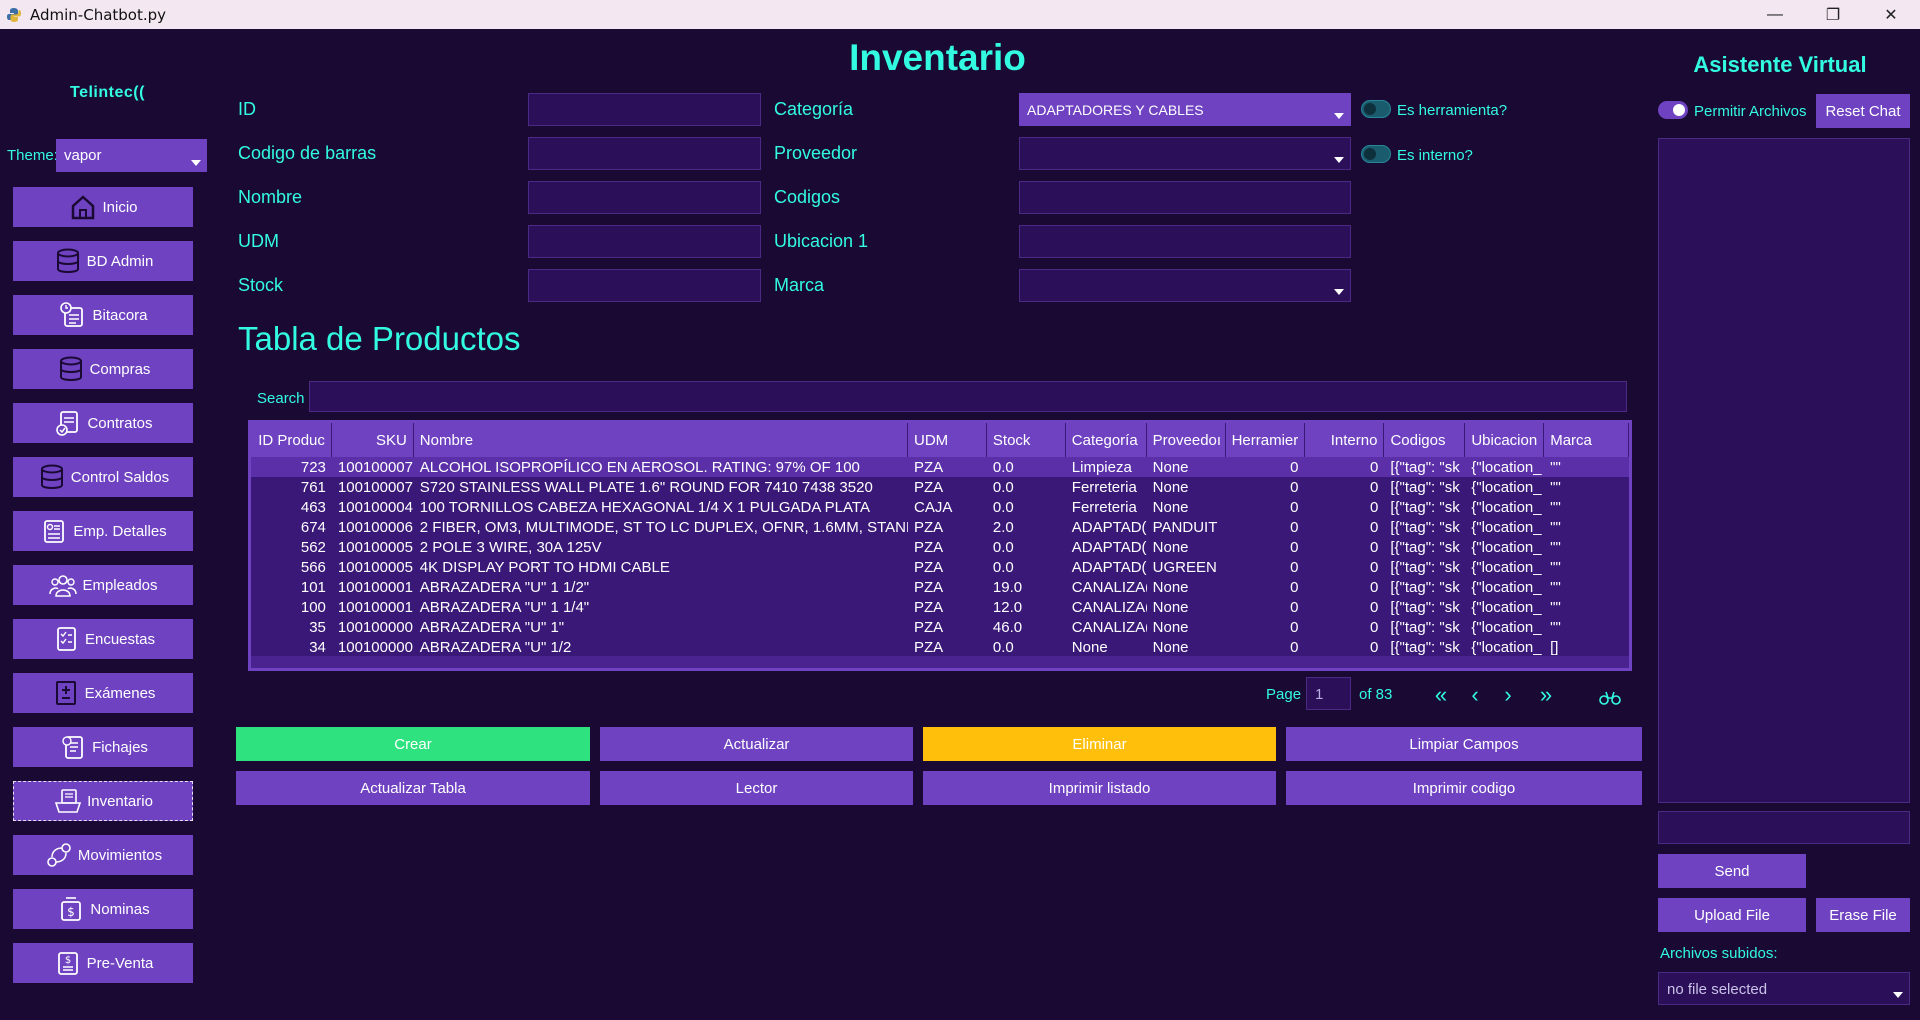 The height and width of the screenshot is (1020, 1920). I want to click on uploaded-files-select: no file selected, so click(1784, 988).